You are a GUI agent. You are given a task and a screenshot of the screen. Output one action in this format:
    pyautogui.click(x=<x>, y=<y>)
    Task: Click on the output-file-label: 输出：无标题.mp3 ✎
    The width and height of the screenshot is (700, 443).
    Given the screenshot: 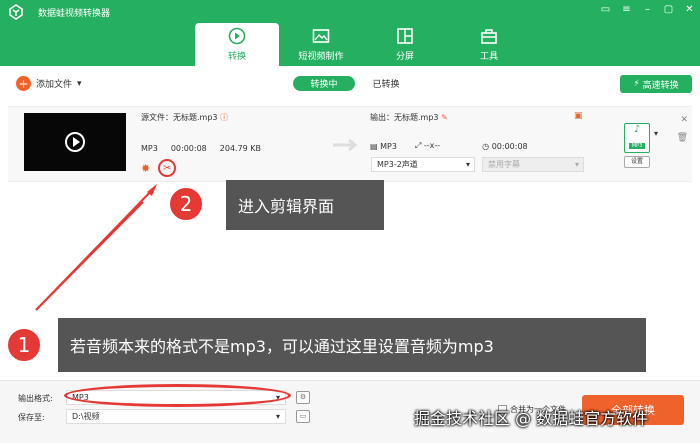 What is the action you would take?
    pyautogui.click(x=409, y=117)
    